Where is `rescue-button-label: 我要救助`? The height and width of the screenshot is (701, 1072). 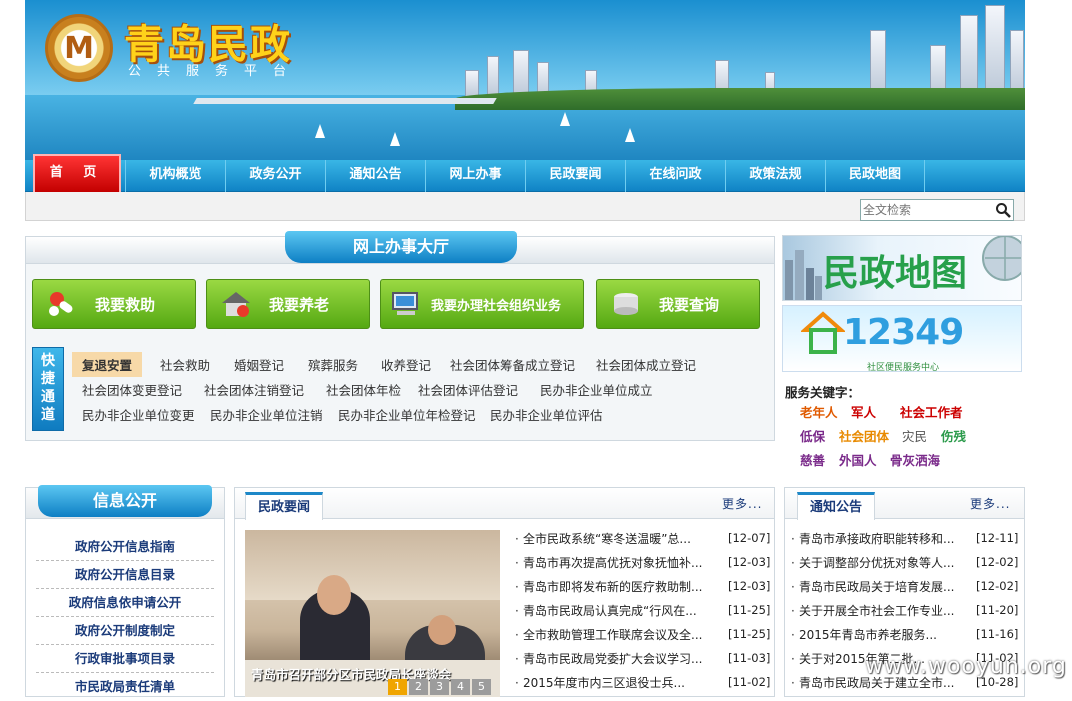 rescue-button-label: 我要救助 is located at coordinates (125, 304).